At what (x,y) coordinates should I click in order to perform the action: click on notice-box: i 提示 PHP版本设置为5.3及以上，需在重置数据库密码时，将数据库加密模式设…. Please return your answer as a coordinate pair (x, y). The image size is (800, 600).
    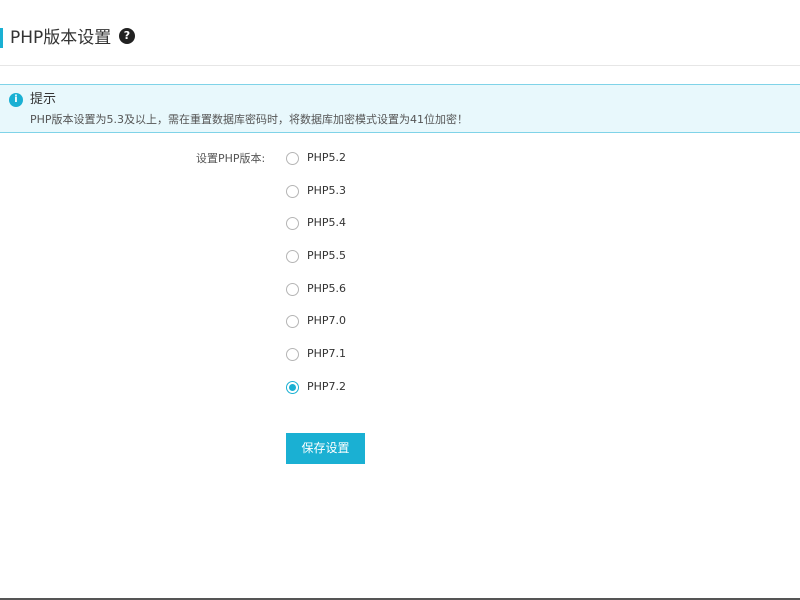
    Looking at the image, I should click on (400, 108).